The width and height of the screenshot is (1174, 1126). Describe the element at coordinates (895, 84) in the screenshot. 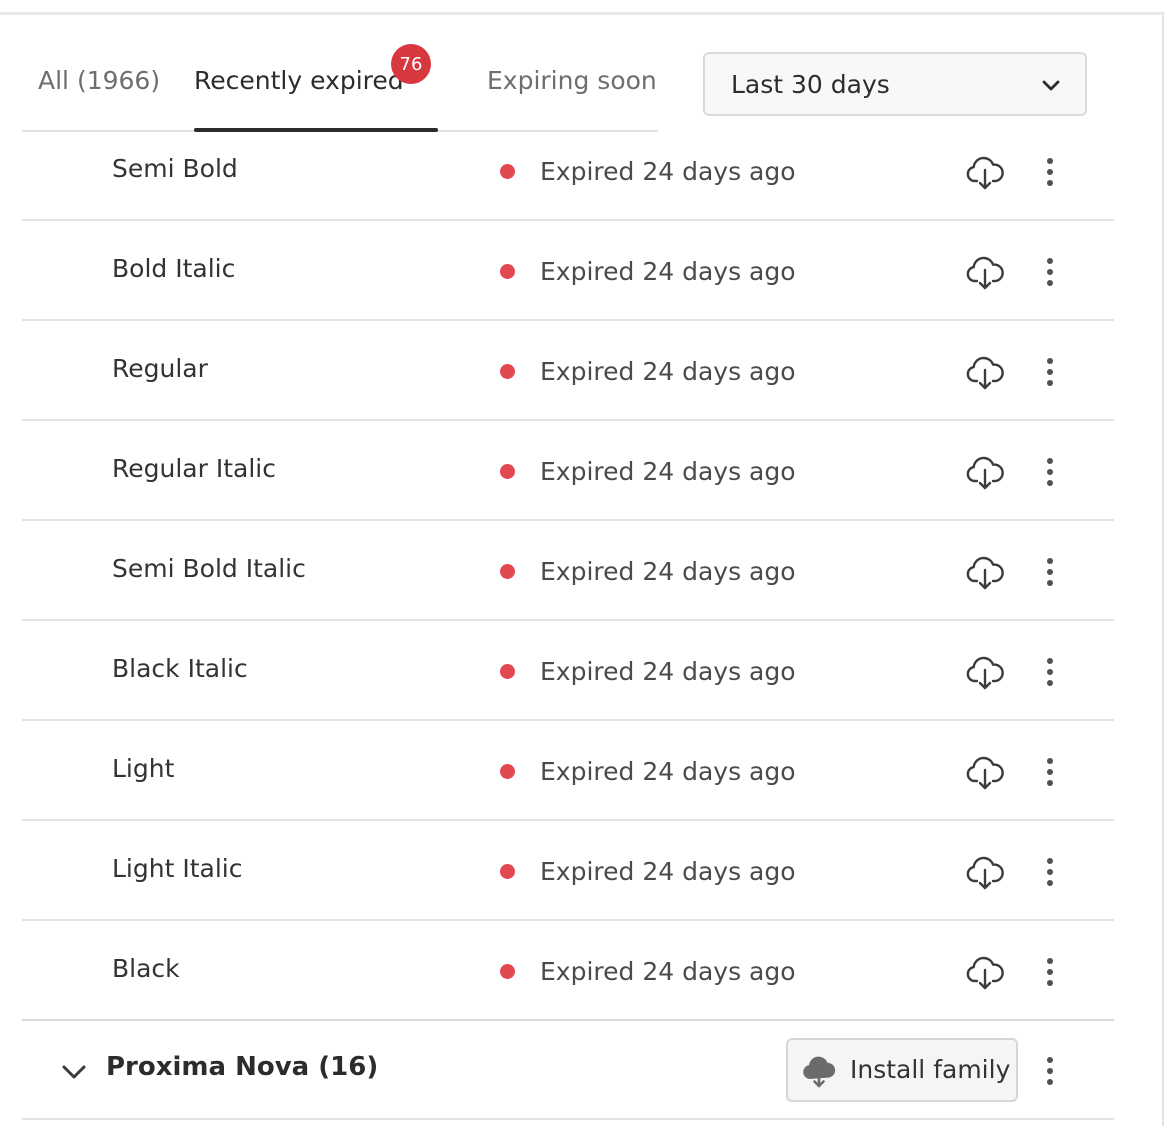

I see `period-select: Last 30 days` at that location.